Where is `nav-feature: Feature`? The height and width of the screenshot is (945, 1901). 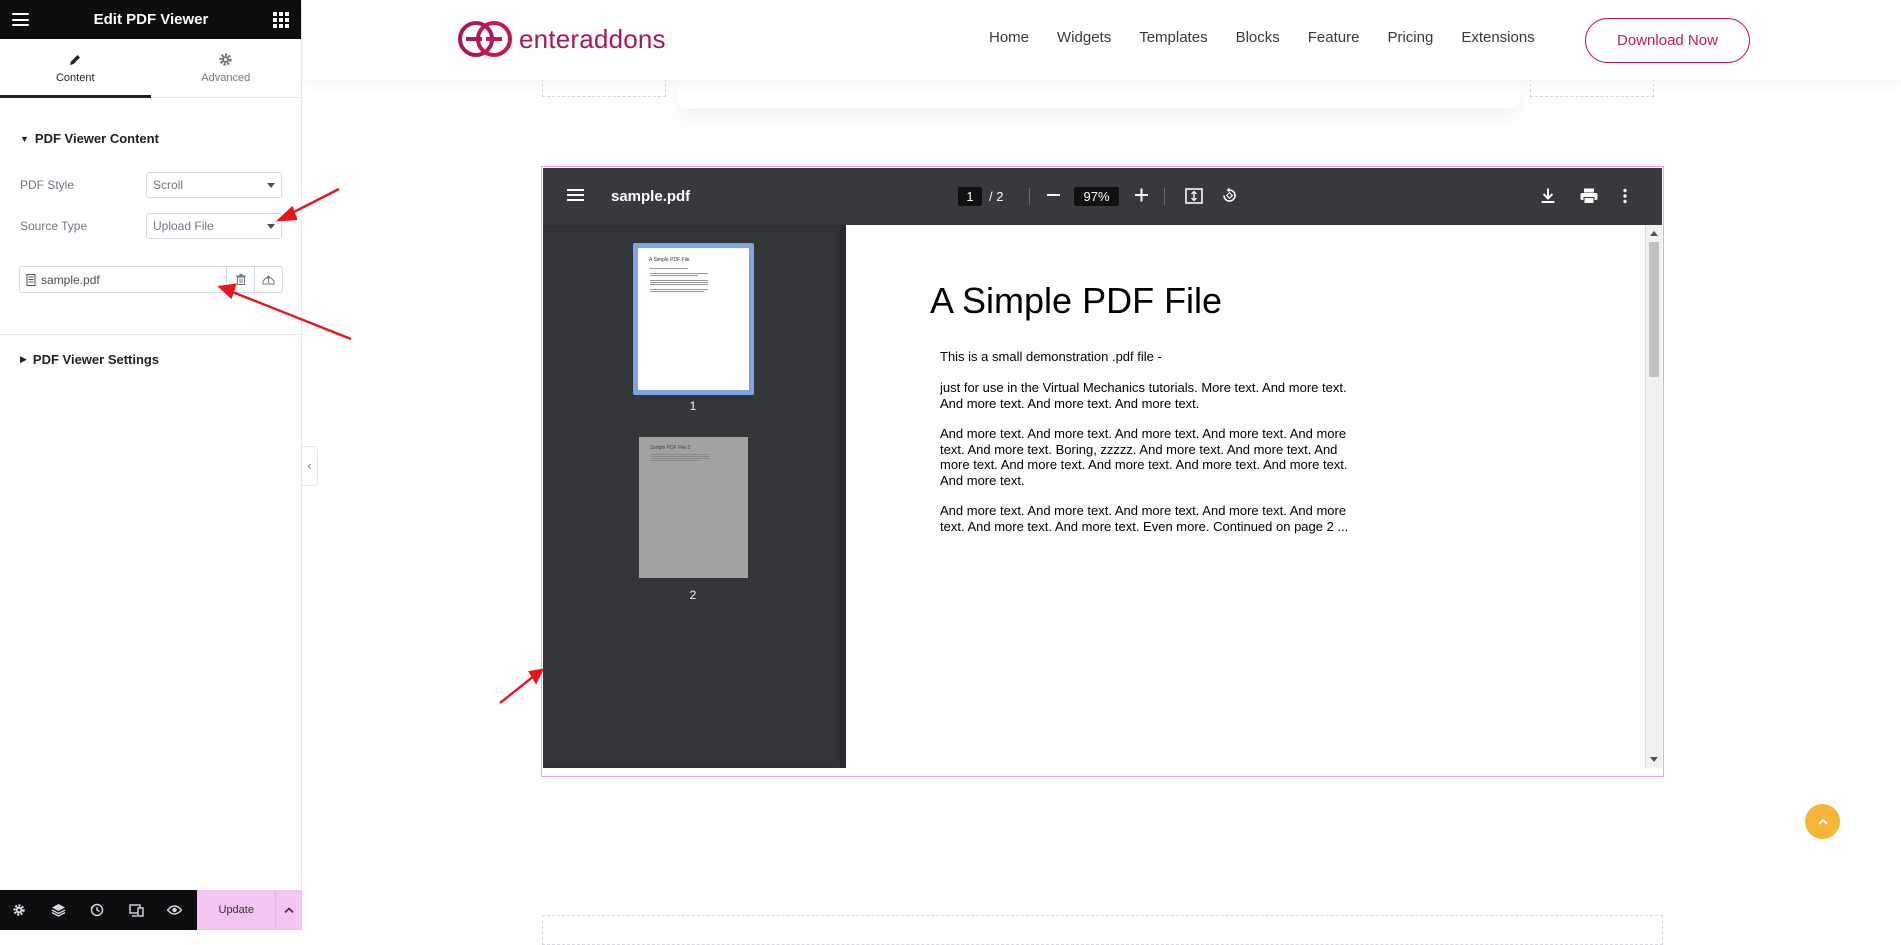
nav-feature: Feature is located at coordinates (1334, 37).